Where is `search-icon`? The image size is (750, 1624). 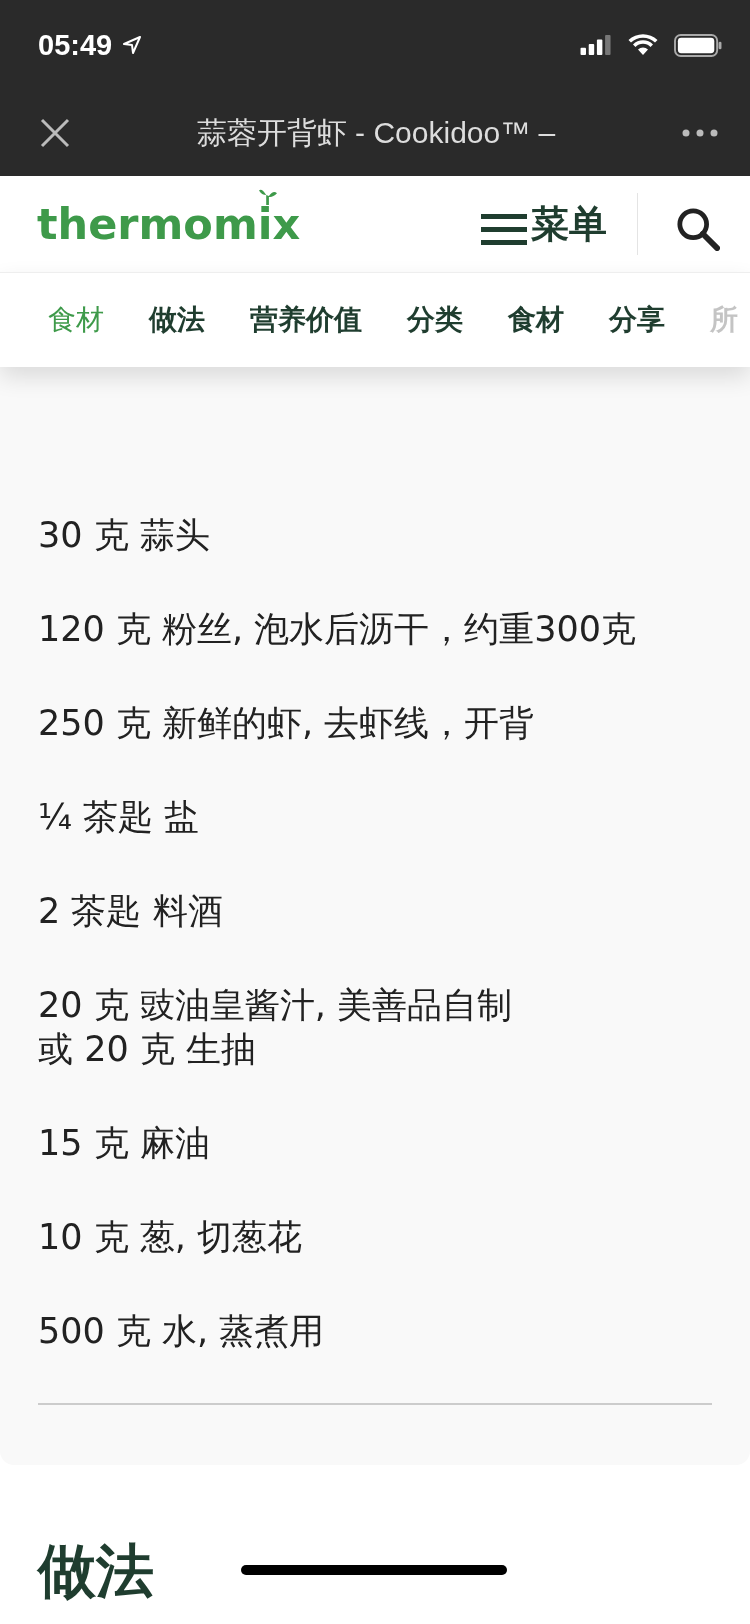 search-icon is located at coordinates (698, 229).